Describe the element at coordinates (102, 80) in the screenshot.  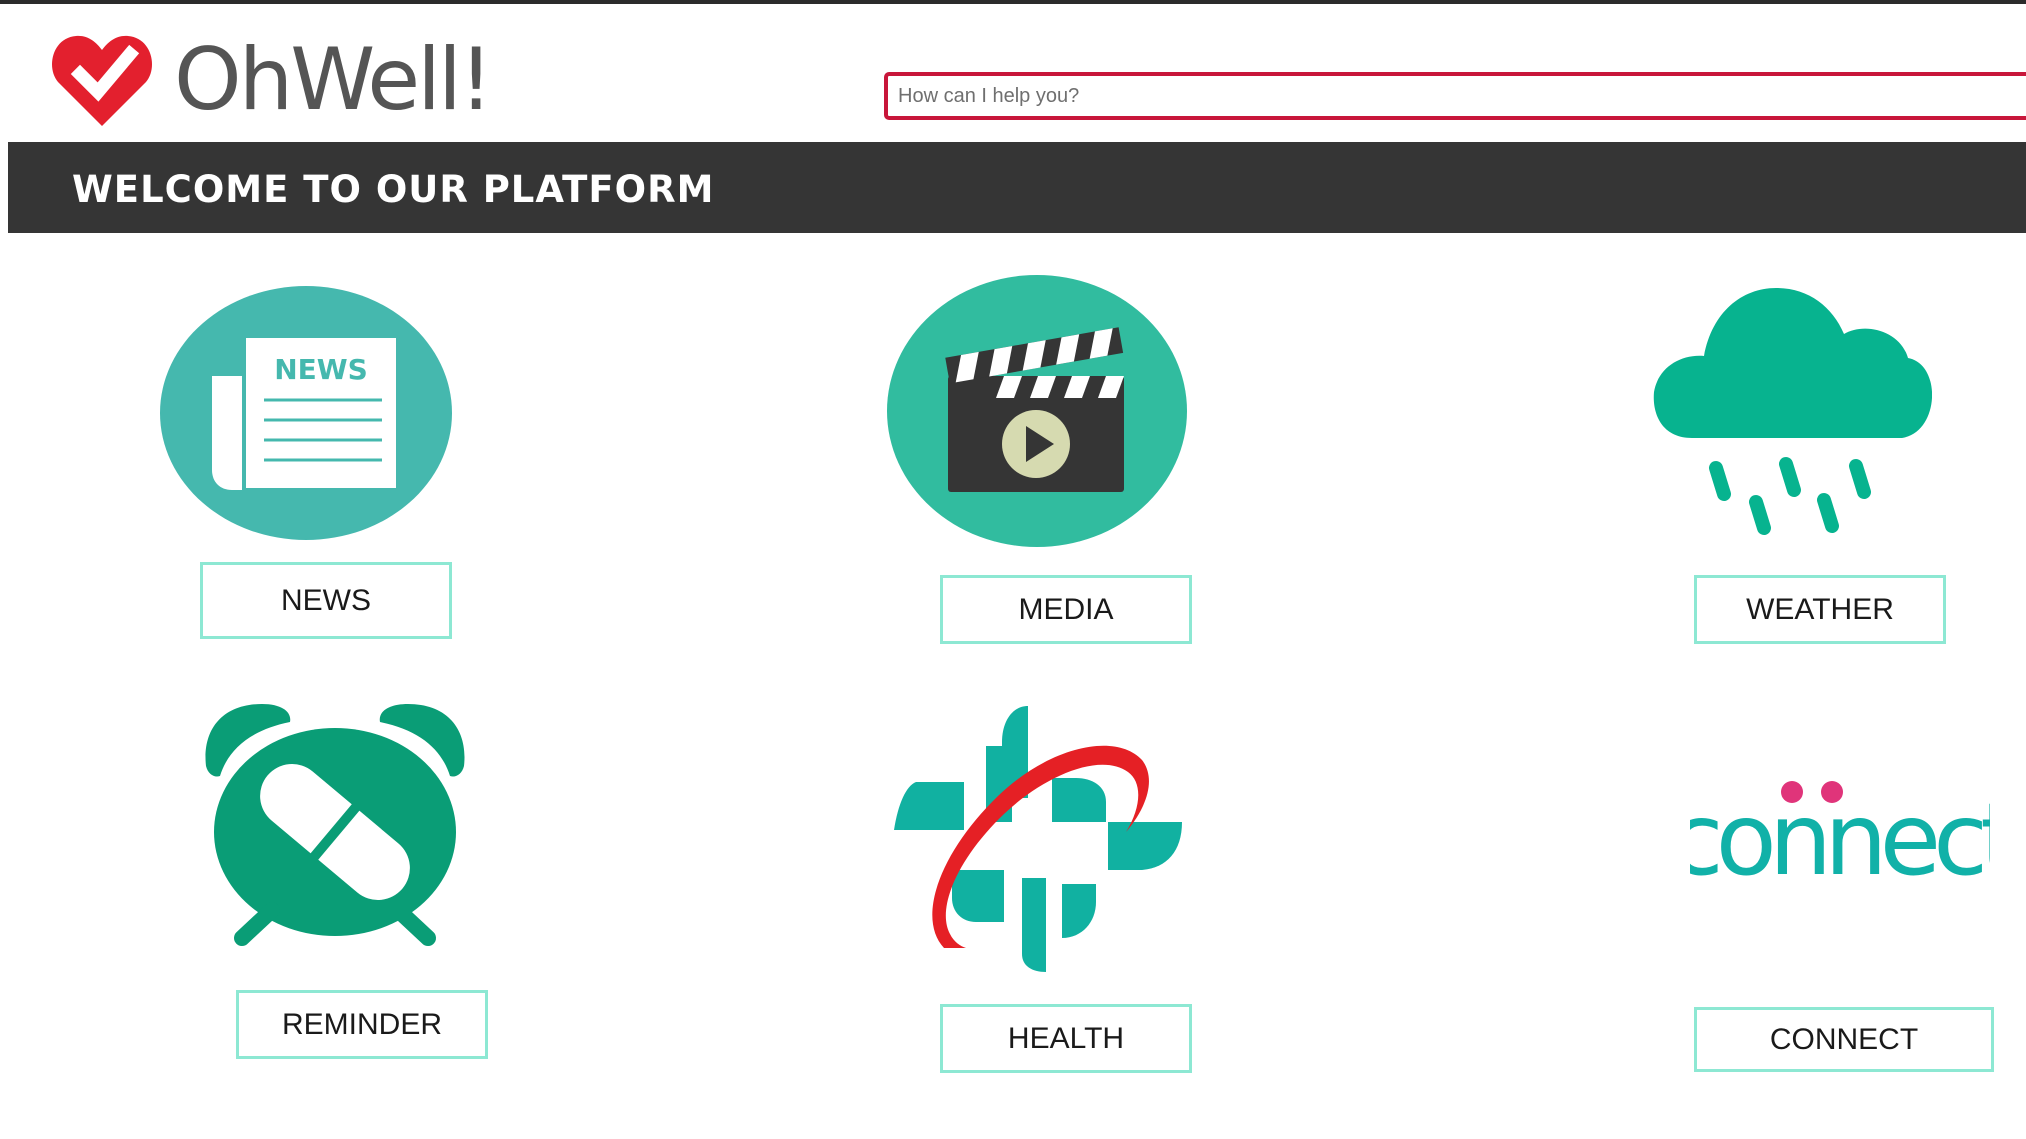
I see `heart-check-icon` at that location.